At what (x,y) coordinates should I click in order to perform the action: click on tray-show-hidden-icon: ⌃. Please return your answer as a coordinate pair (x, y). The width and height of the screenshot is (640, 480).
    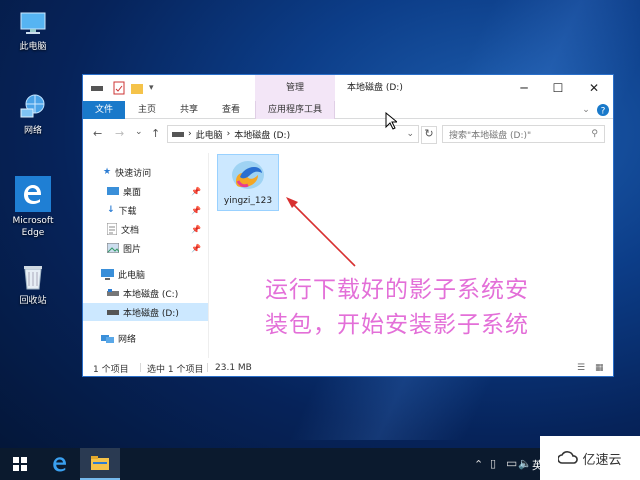
    Looking at the image, I should click on (478, 464).